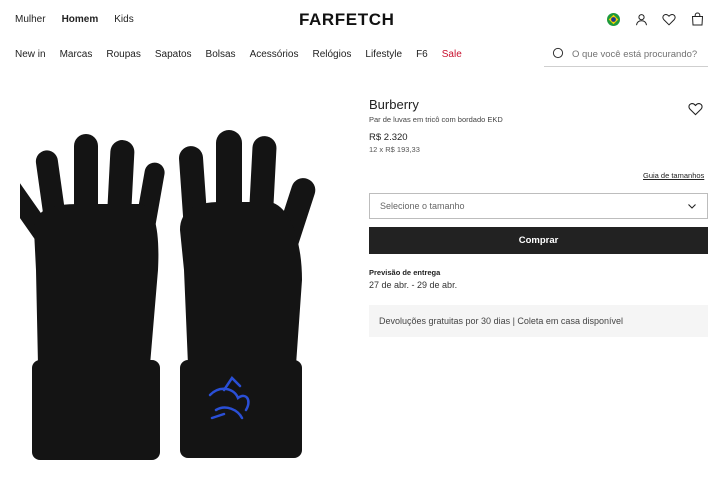  Describe the element at coordinates (274, 54) in the screenshot. I see `nav-acessorios: Acessórios` at that location.